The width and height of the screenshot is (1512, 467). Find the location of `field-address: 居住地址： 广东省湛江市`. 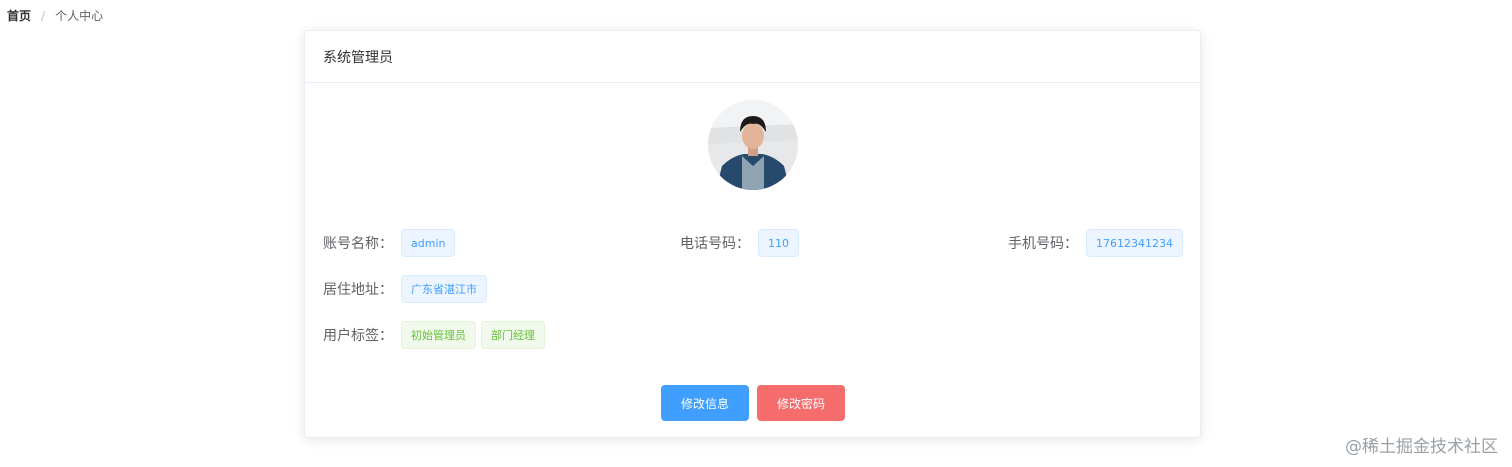

field-address: 居住地址： 广东省湛江市 is located at coordinates (405, 289).